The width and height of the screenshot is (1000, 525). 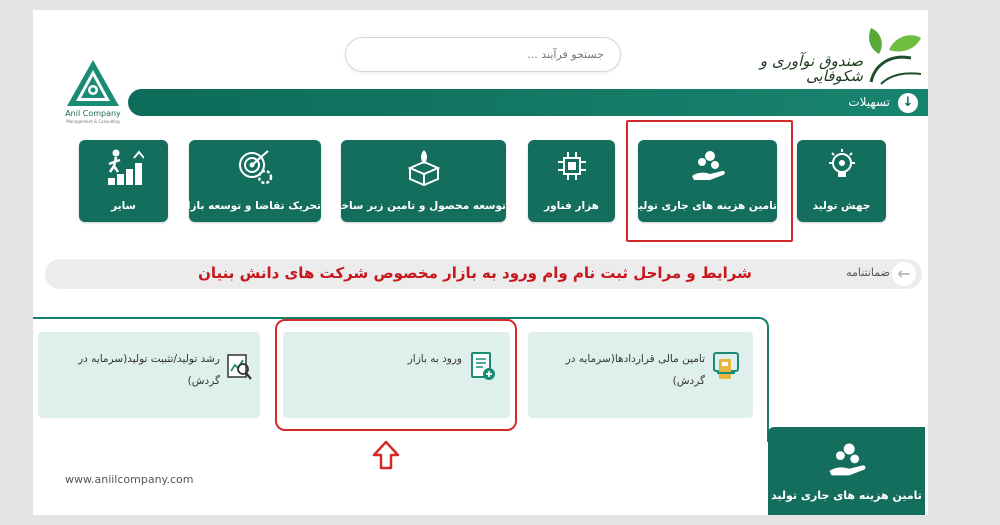 What do you see at coordinates (869, 102) in the screenshot?
I see `nav-bar-label: تسهیلات` at bounding box center [869, 102].